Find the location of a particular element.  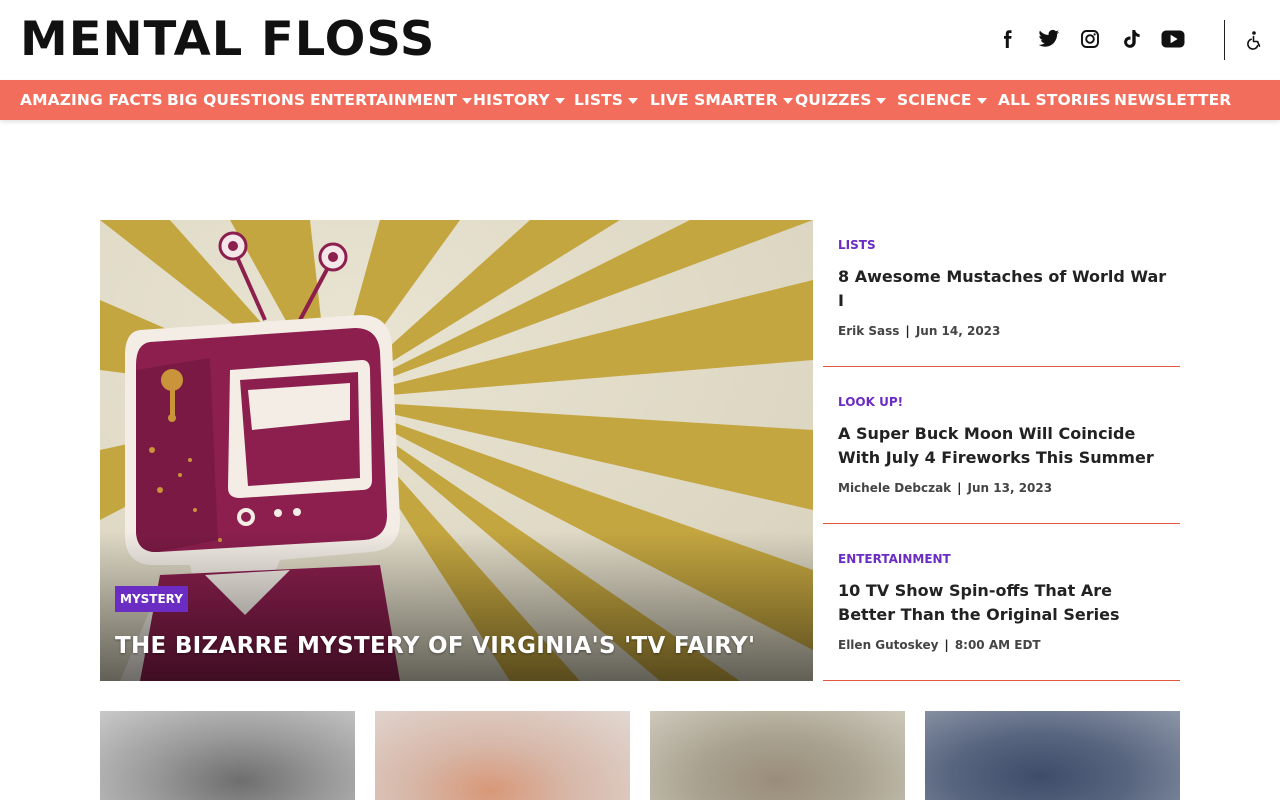

header-divider is located at coordinates (1224, 40).